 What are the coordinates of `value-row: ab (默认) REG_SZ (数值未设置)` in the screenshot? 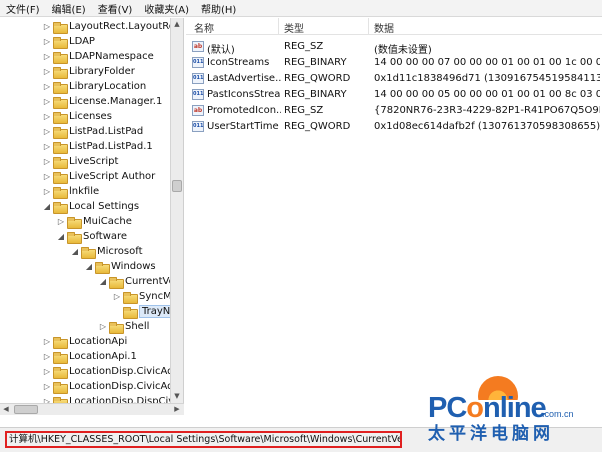 It's located at (394, 47).